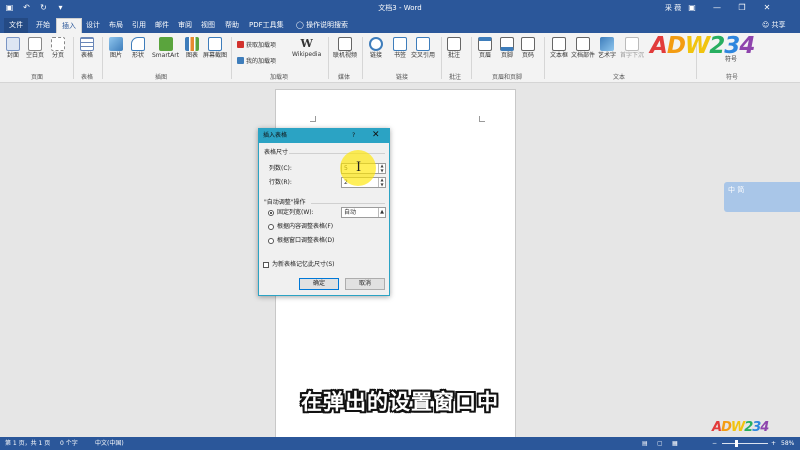 Image resolution: width=800 pixels, height=450 pixels. What do you see at coordinates (13, 48) in the screenshot?
I see `cover-page-button: 封面` at bounding box center [13, 48].